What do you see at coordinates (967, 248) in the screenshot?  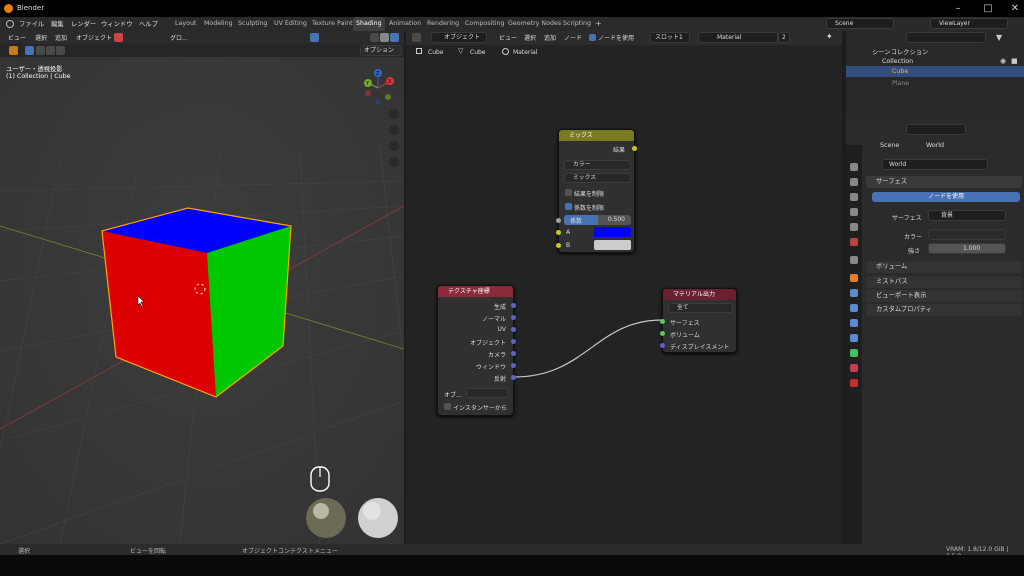 I see `strength-field: 1.000` at bounding box center [967, 248].